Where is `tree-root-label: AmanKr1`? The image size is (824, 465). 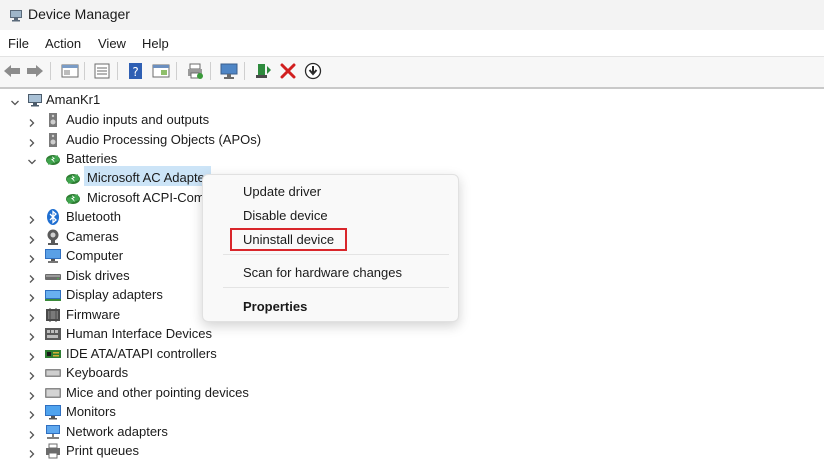 tree-root-label: AmanKr1 is located at coordinates (73, 99).